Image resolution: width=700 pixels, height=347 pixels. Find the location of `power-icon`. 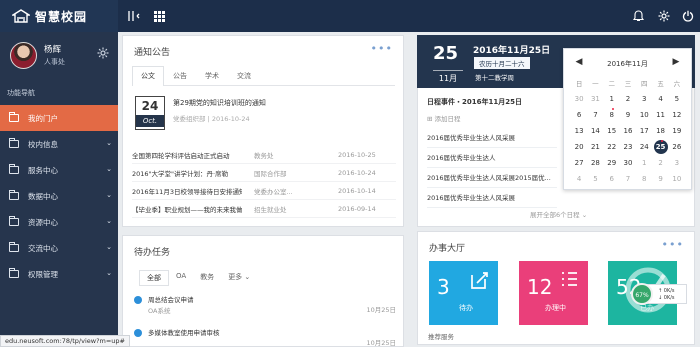

power-icon is located at coordinates (688, 16).